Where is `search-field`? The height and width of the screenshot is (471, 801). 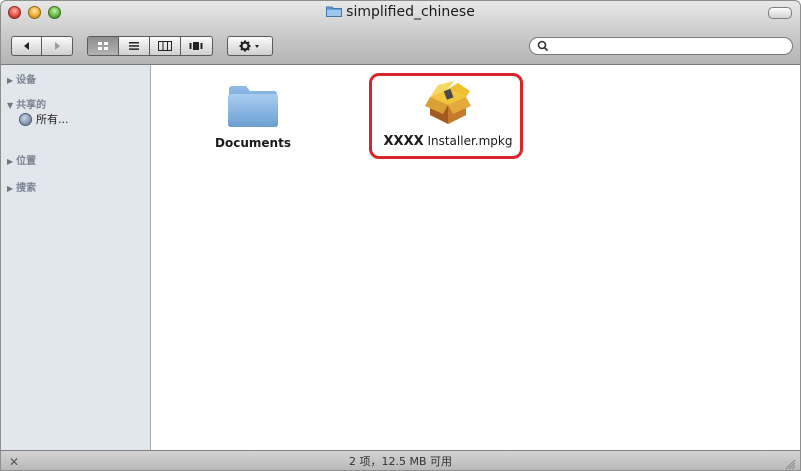
search-field is located at coordinates (661, 46).